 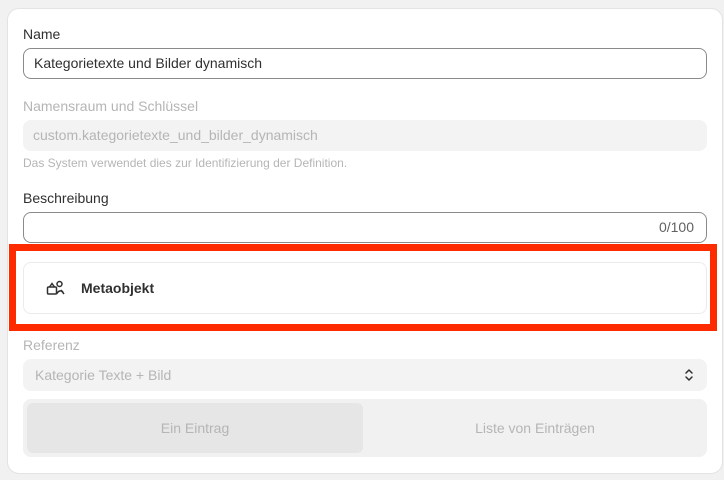 What do you see at coordinates (365, 428) in the screenshot?
I see `entry-count-toggle: Ein Eintrag Liste von Einträgen` at bounding box center [365, 428].